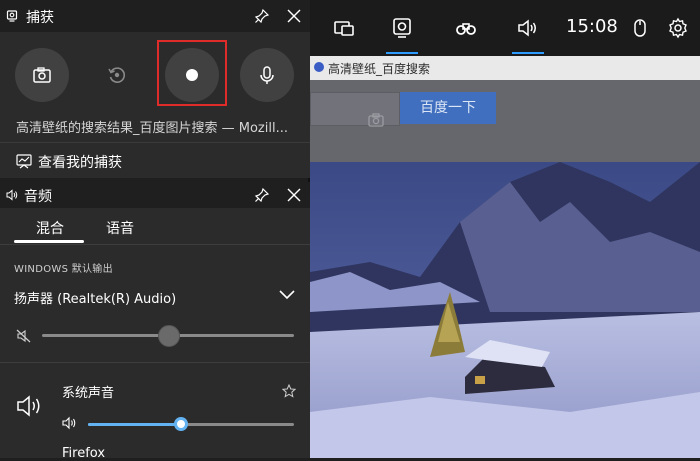  What do you see at coordinates (448, 108) in the screenshot?
I see `baidu-search-button: 百度一下` at bounding box center [448, 108].